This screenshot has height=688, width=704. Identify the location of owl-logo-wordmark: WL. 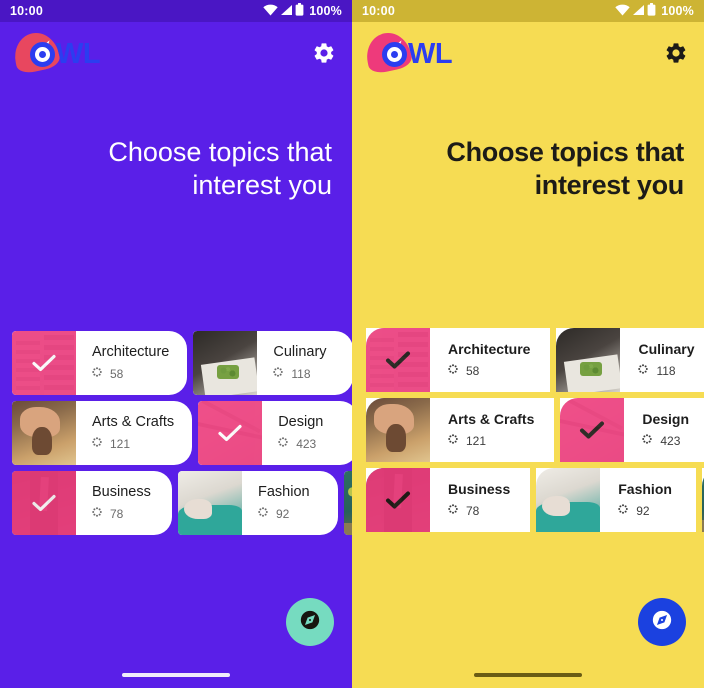
(417, 54).